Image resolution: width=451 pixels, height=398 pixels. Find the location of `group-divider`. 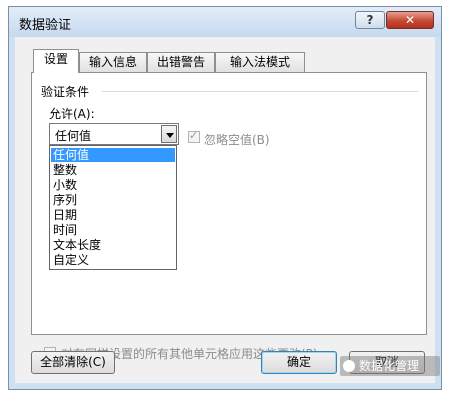

group-divider is located at coordinates (260, 91).